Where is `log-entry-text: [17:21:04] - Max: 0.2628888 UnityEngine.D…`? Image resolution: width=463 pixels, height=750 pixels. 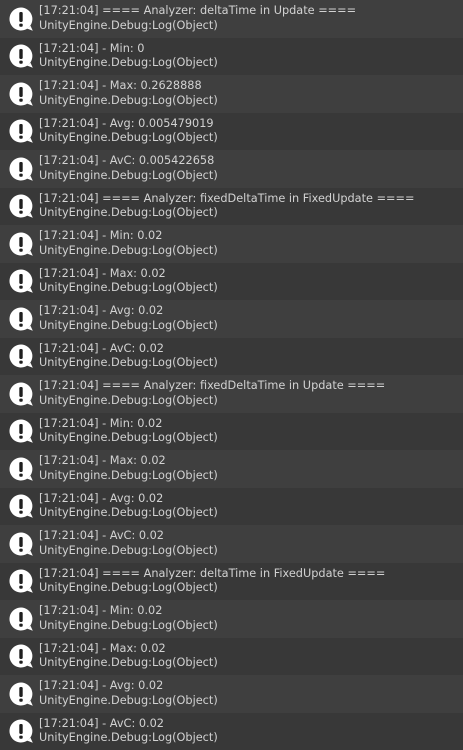 log-entry-text: [17:21:04] - Max: 0.2628888 UnityEngine.D… is located at coordinates (128, 93).